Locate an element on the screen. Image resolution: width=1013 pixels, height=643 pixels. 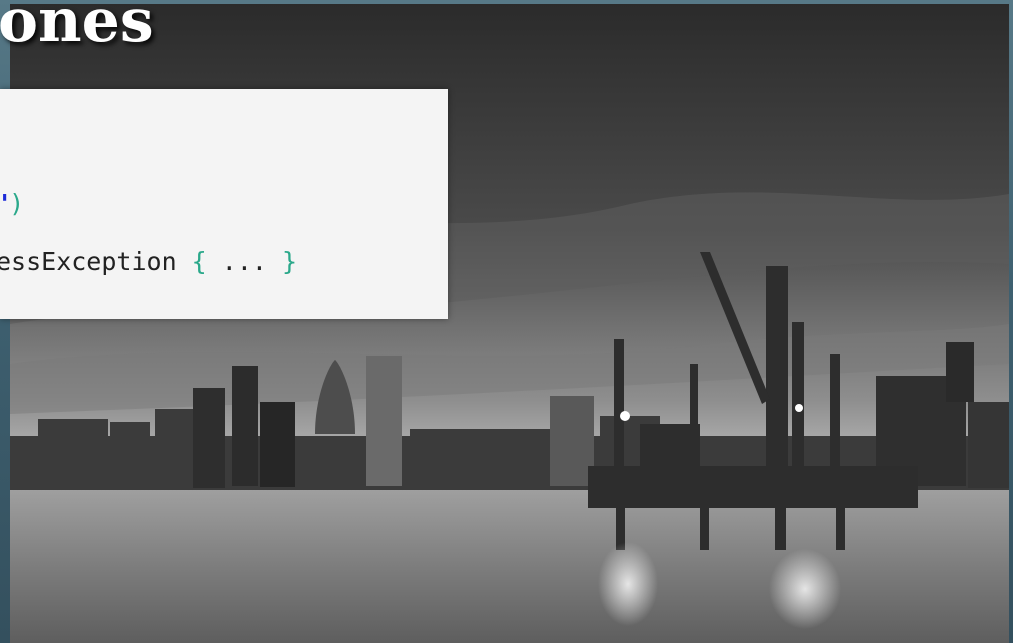
code-close-paren: ) is located at coordinates (17, 203).